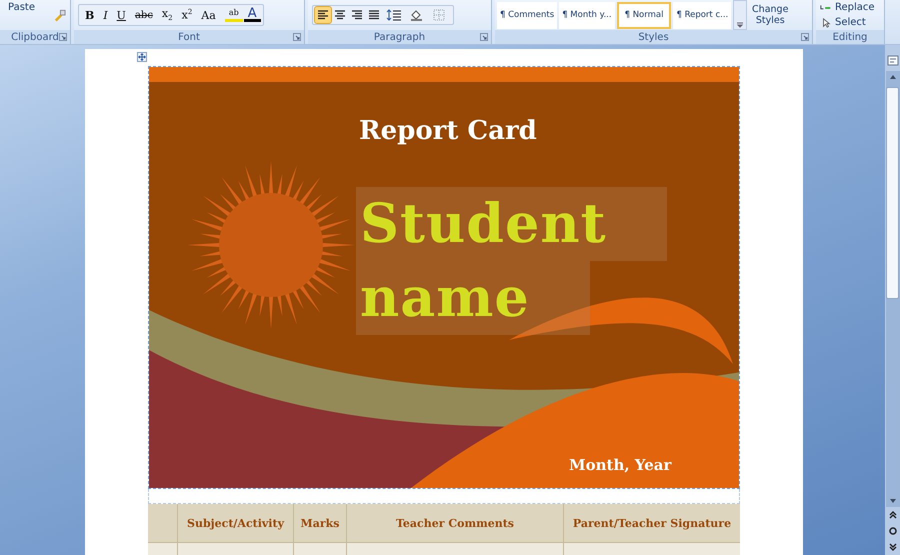 This screenshot has width=900, height=555. What do you see at coordinates (167, 15) in the screenshot?
I see `sub-button: x$_{2}$` at bounding box center [167, 15].